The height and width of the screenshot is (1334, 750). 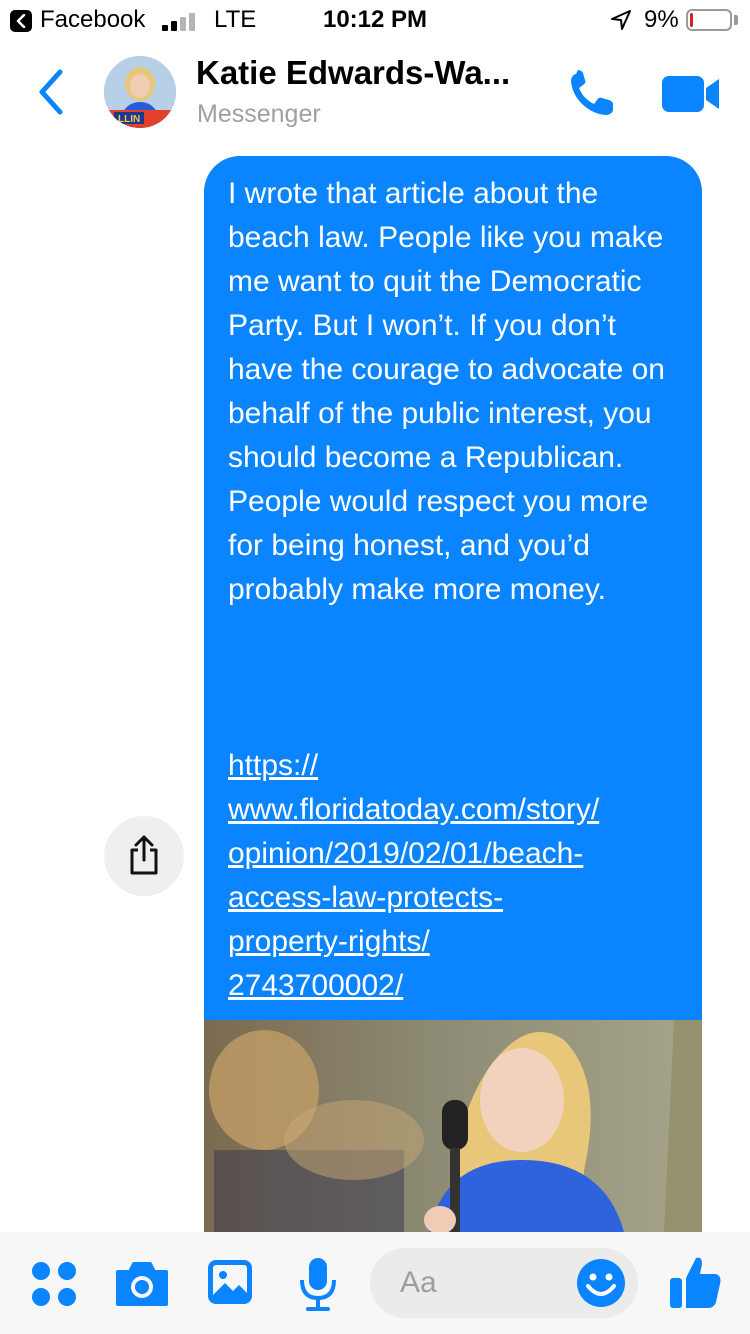 I want to click on avatar-text: LLIN, so click(x=129, y=119).